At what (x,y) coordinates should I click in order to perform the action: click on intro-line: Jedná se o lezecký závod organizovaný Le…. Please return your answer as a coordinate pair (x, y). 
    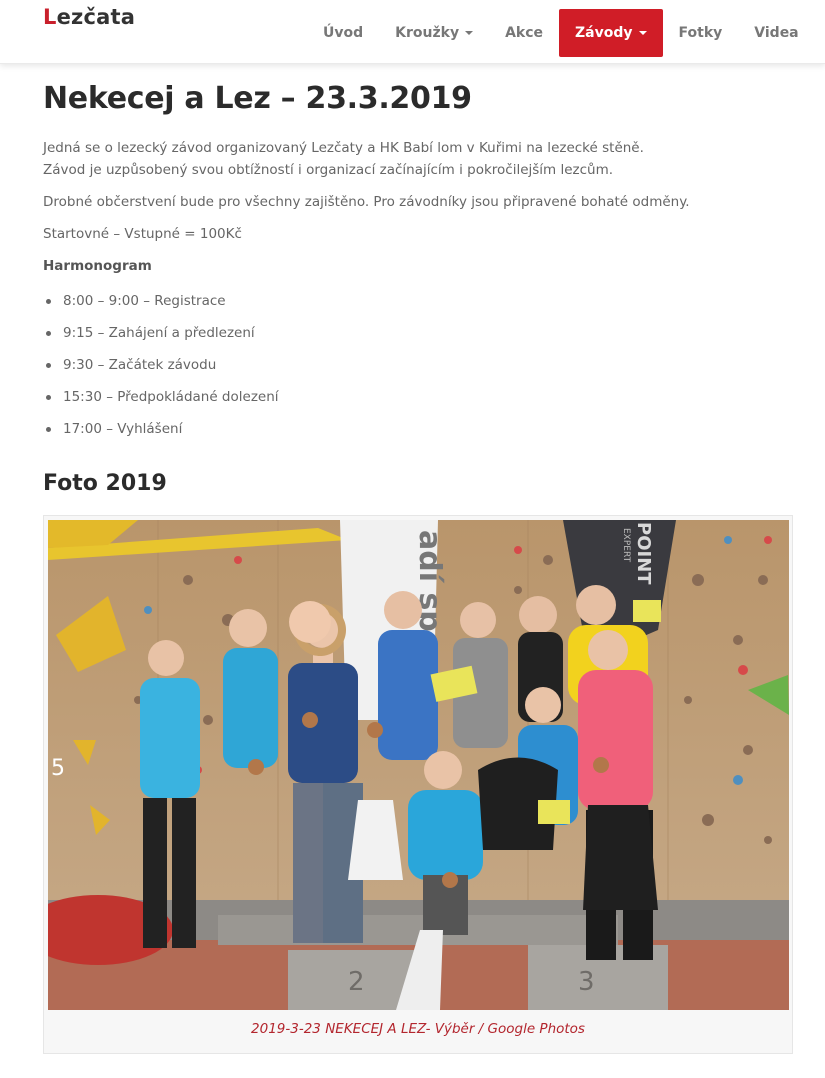
    Looking at the image, I should click on (343, 148).